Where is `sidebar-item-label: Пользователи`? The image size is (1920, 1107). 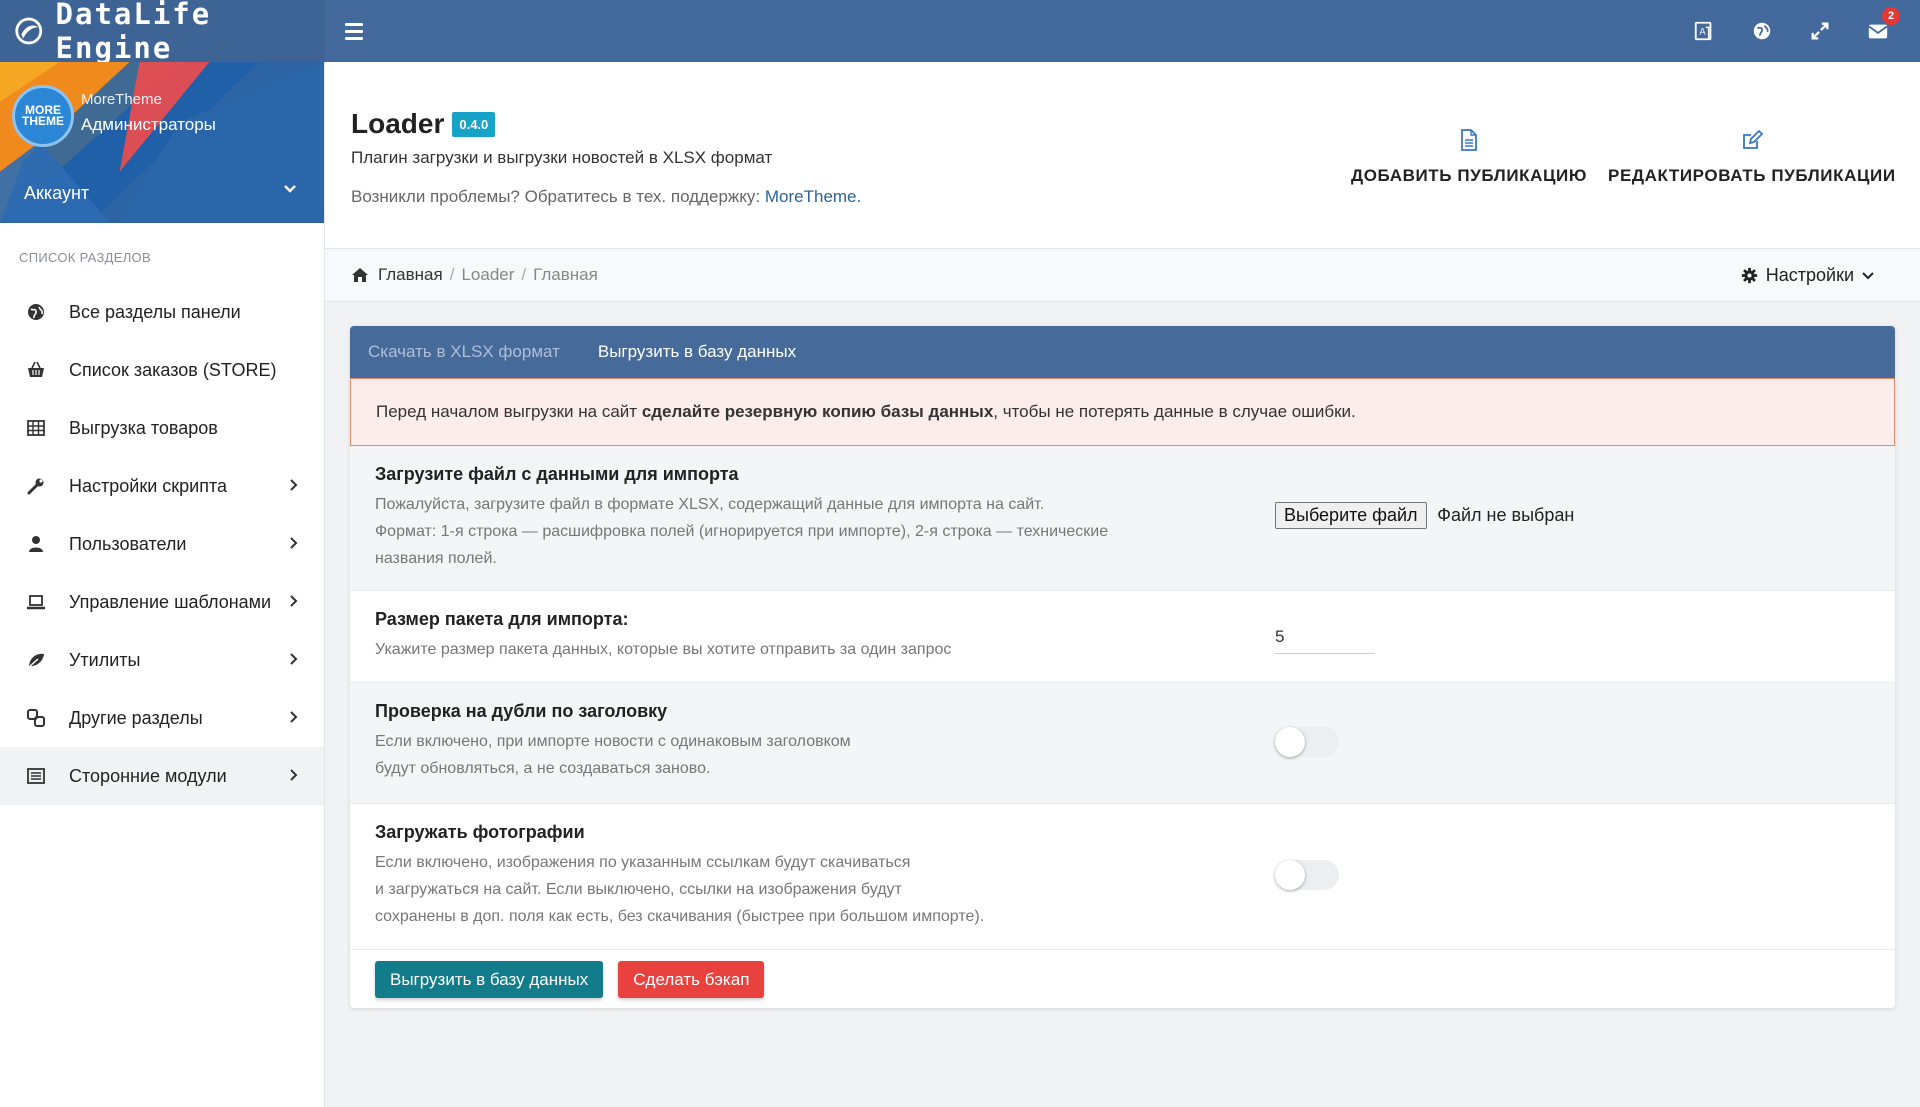 sidebar-item-label: Пользователи is located at coordinates (128, 543).